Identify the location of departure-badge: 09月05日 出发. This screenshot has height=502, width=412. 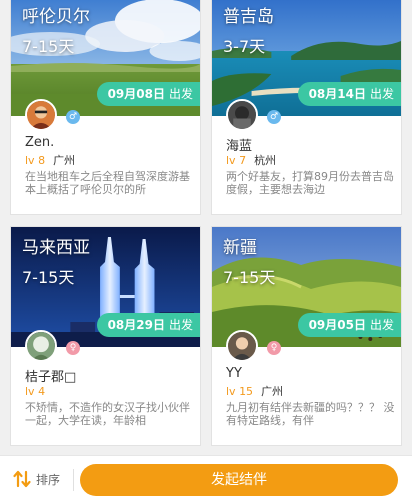
(349, 325).